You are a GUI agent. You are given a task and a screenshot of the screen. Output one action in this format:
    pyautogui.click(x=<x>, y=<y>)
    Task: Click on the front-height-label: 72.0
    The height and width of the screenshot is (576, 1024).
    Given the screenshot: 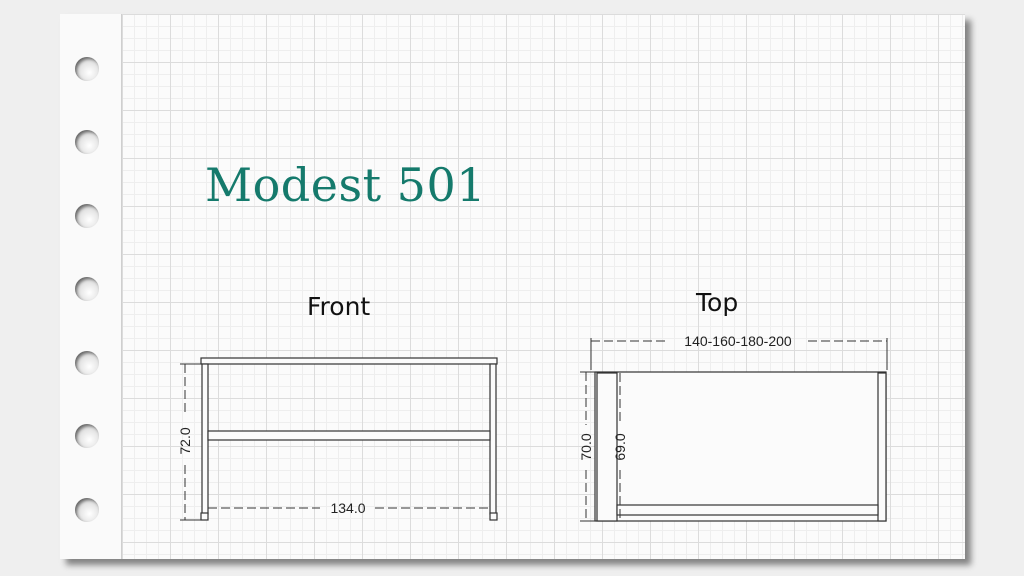 What is the action you would take?
    pyautogui.click(x=185, y=440)
    